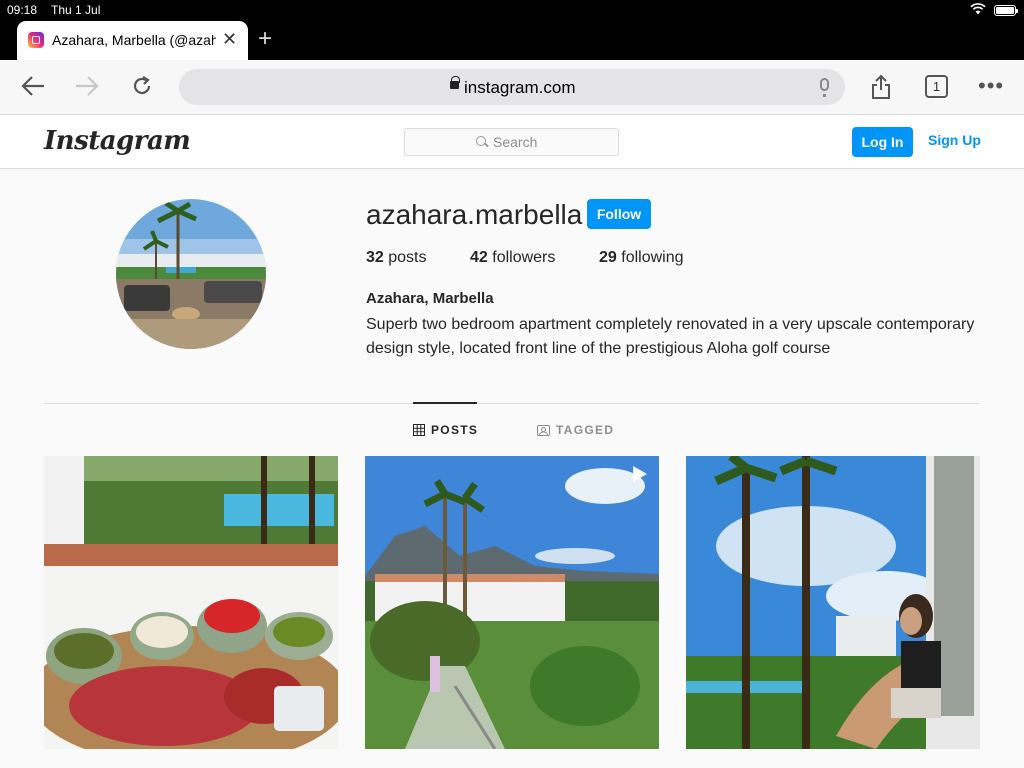  I want to click on search-placeholder: Search, so click(515, 142).